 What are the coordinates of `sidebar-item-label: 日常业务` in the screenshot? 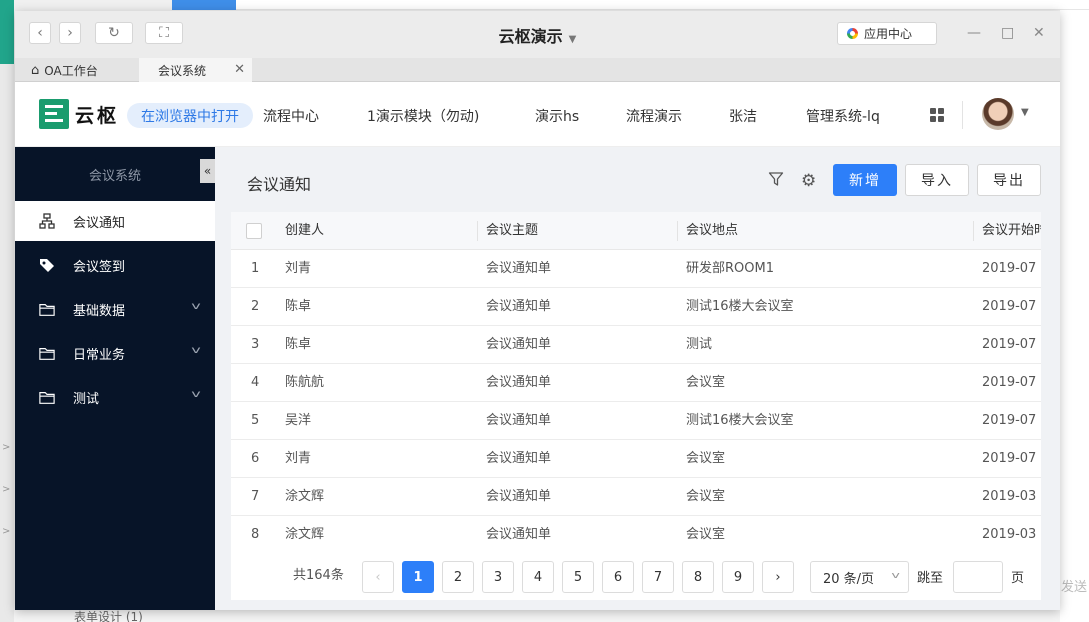 It's located at (99, 355).